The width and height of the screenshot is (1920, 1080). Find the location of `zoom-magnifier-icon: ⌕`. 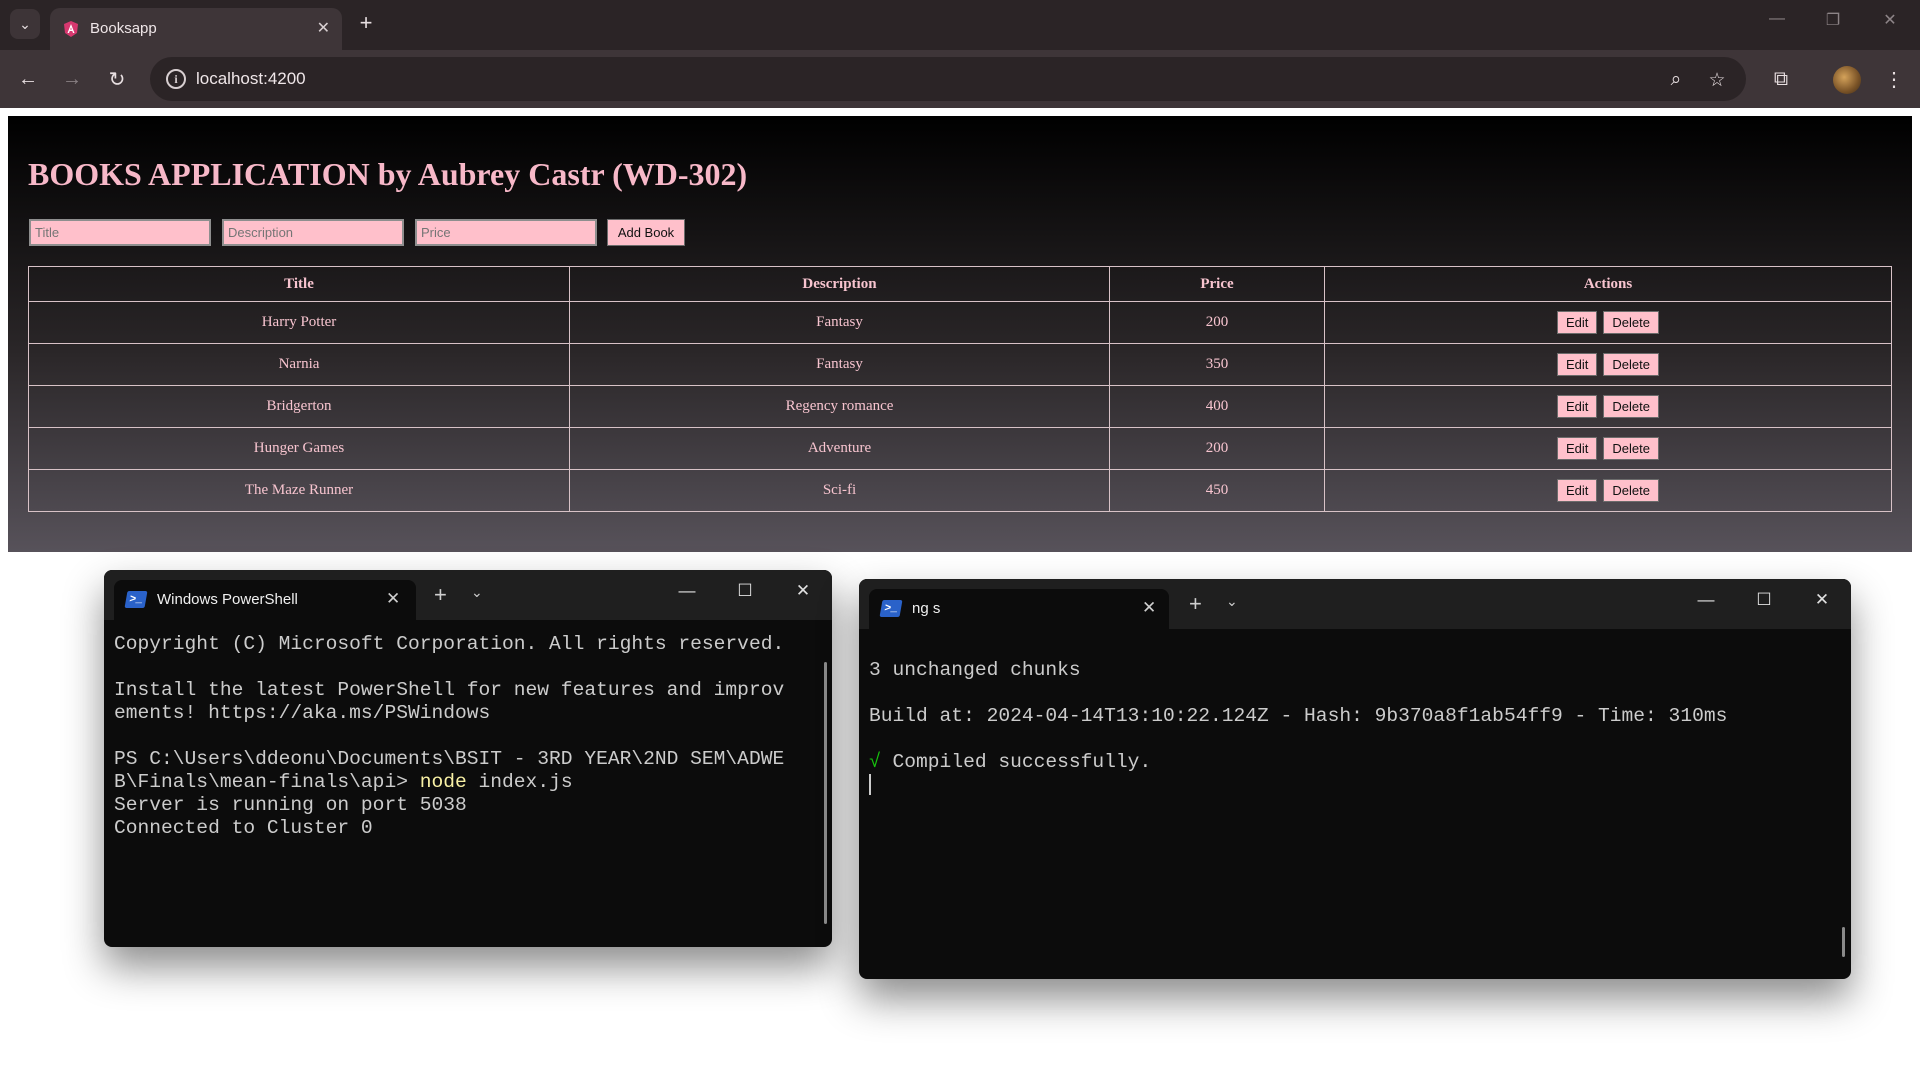

zoom-magnifier-icon: ⌕ is located at coordinates (1676, 80).